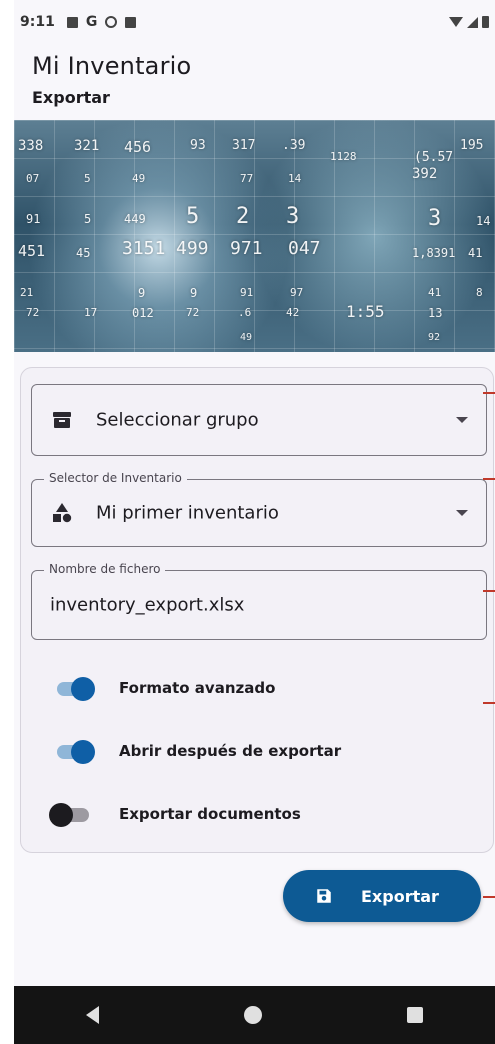 This screenshot has width=495, height=1044. What do you see at coordinates (434, 253) in the screenshot?
I see `banner-number: 1,8391` at bounding box center [434, 253].